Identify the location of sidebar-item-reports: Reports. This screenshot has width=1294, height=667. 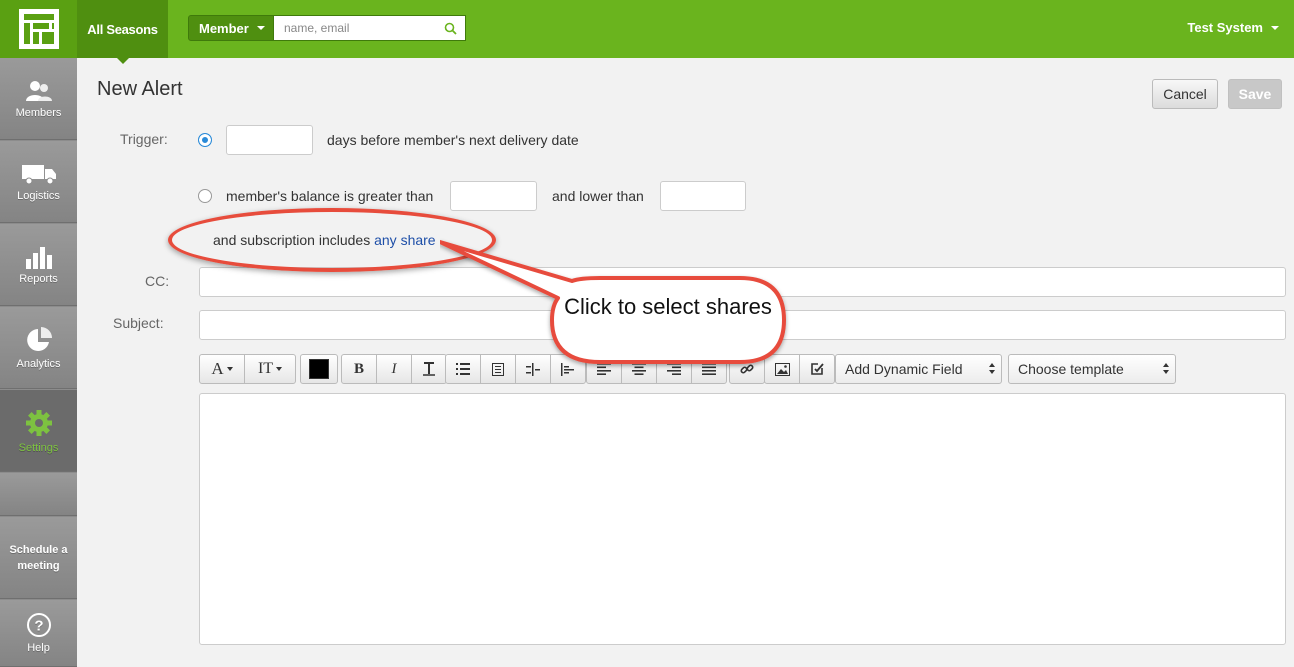
(38, 265).